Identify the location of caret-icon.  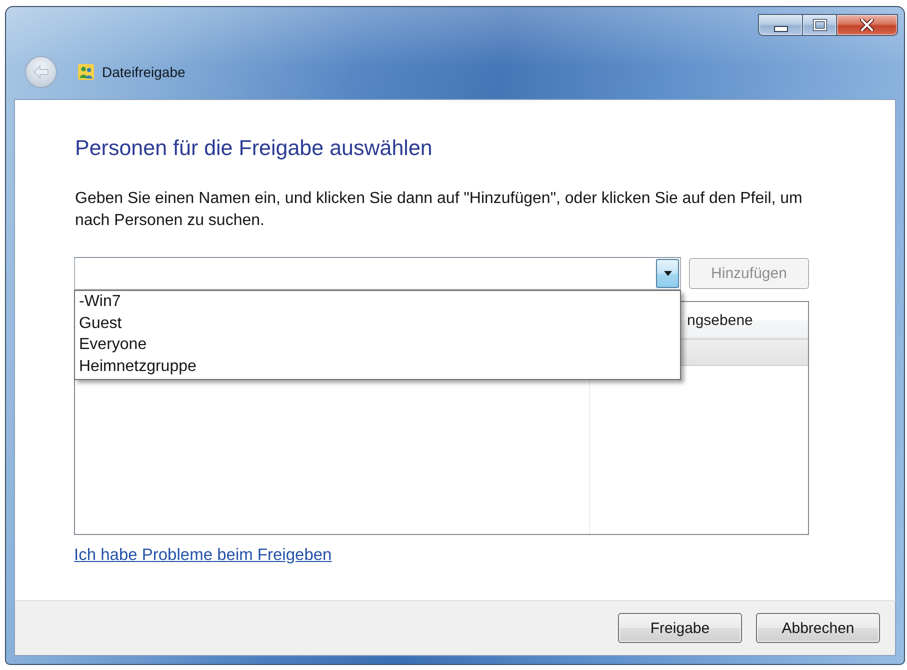
(668, 273).